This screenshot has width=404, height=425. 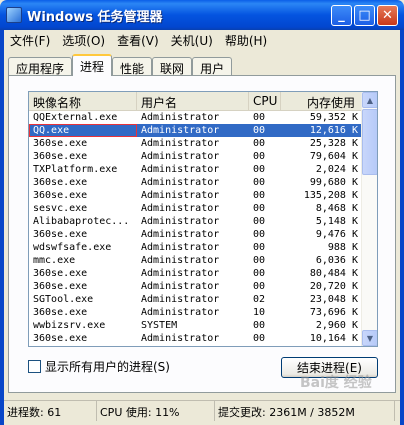 What do you see at coordinates (369, 142) in the screenshot?
I see `scroll-thumb` at bounding box center [369, 142].